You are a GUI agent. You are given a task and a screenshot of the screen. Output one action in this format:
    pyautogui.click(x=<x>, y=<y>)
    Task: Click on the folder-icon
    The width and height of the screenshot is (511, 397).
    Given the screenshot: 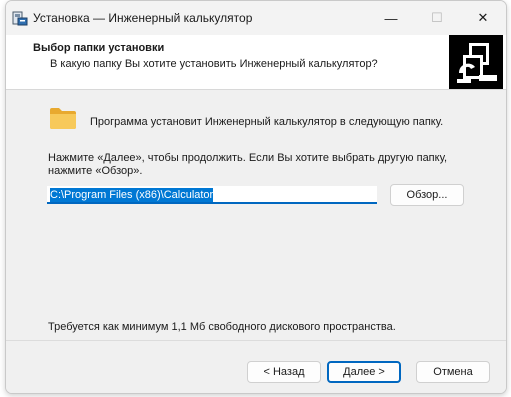 What is the action you would take?
    pyautogui.click(x=63, y=118)
    